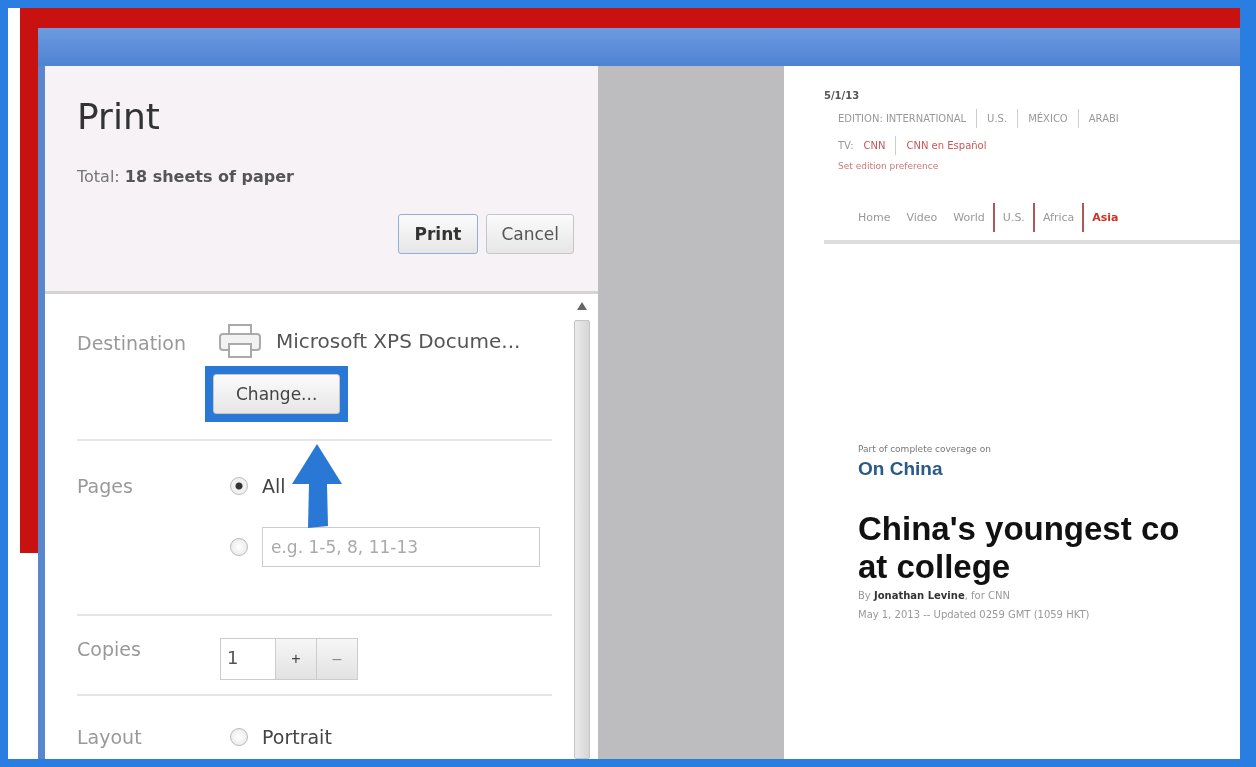 The height and width of the screenshot is (767, 1256). I want to click on byline: By Jonathan Levine, for CNN, so click(934, 595).